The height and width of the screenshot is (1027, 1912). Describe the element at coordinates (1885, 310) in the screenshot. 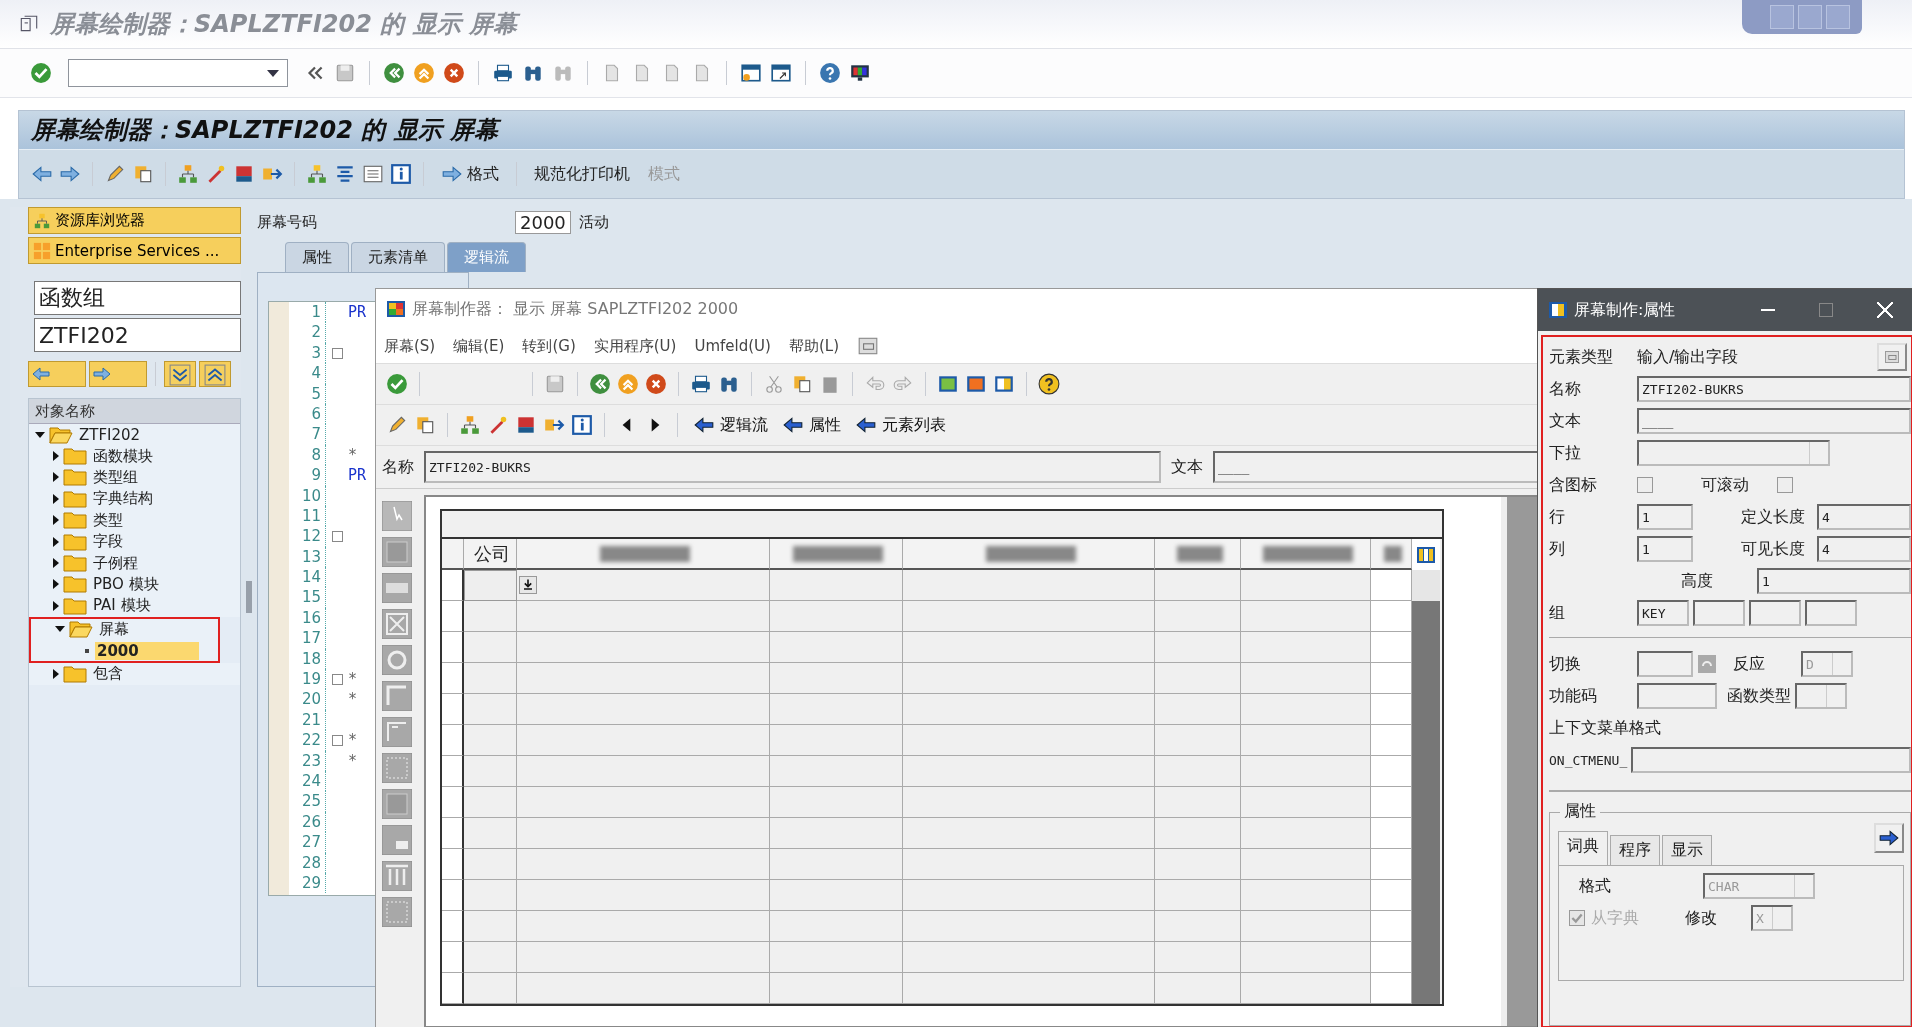

I see `close-button` at that location.